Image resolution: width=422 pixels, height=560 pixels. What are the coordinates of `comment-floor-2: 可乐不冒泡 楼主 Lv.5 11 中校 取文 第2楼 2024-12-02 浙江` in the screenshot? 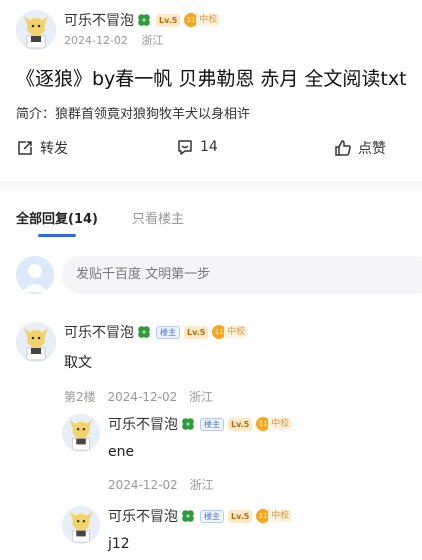 It's located at (132, 363).